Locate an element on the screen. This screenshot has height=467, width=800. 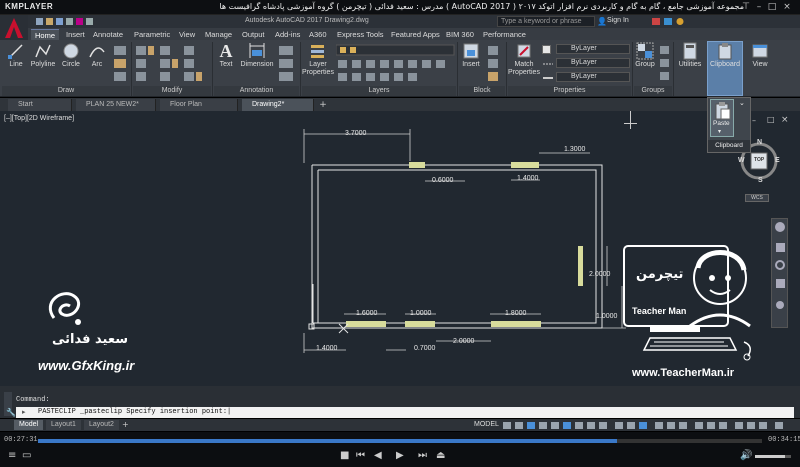
info-toolbar is located at coordinates (670, 21).